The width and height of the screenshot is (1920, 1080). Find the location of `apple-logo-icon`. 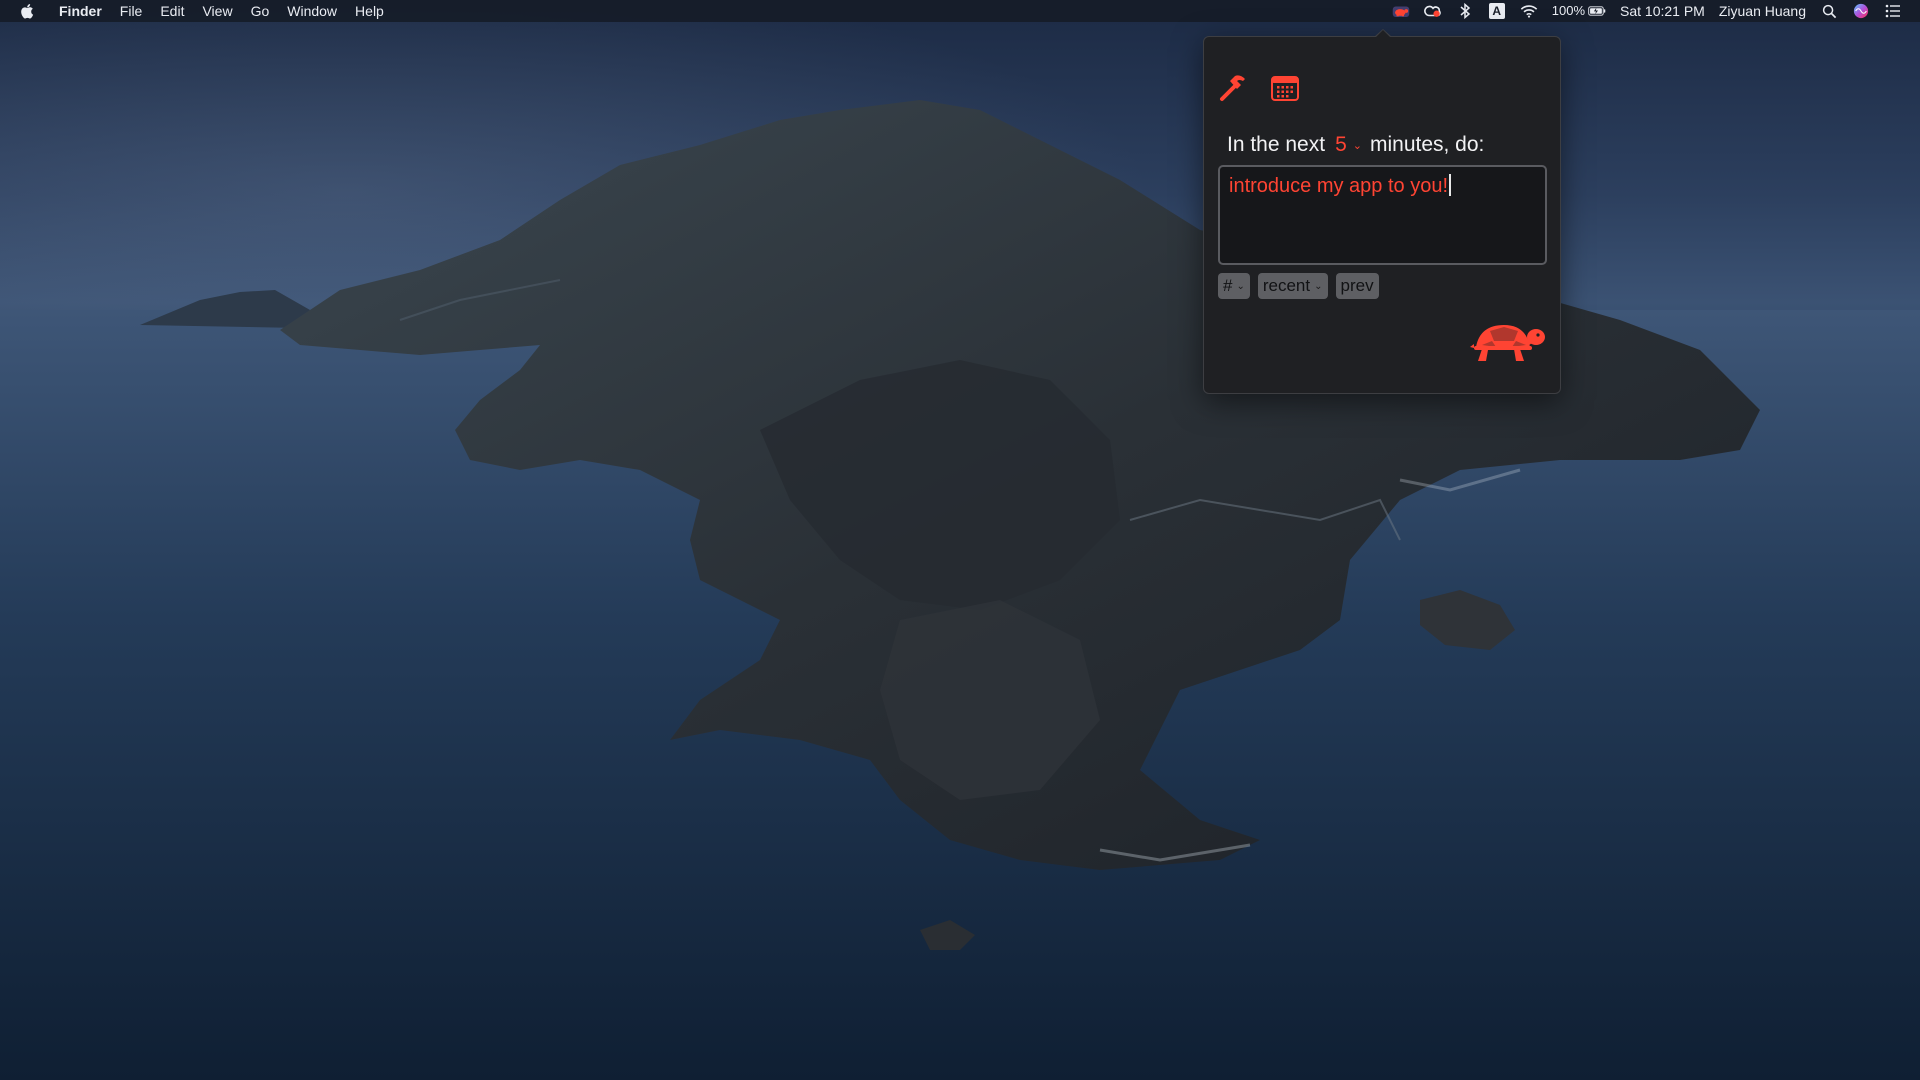

apple-logo-icon is located at coordinates (28, 11).